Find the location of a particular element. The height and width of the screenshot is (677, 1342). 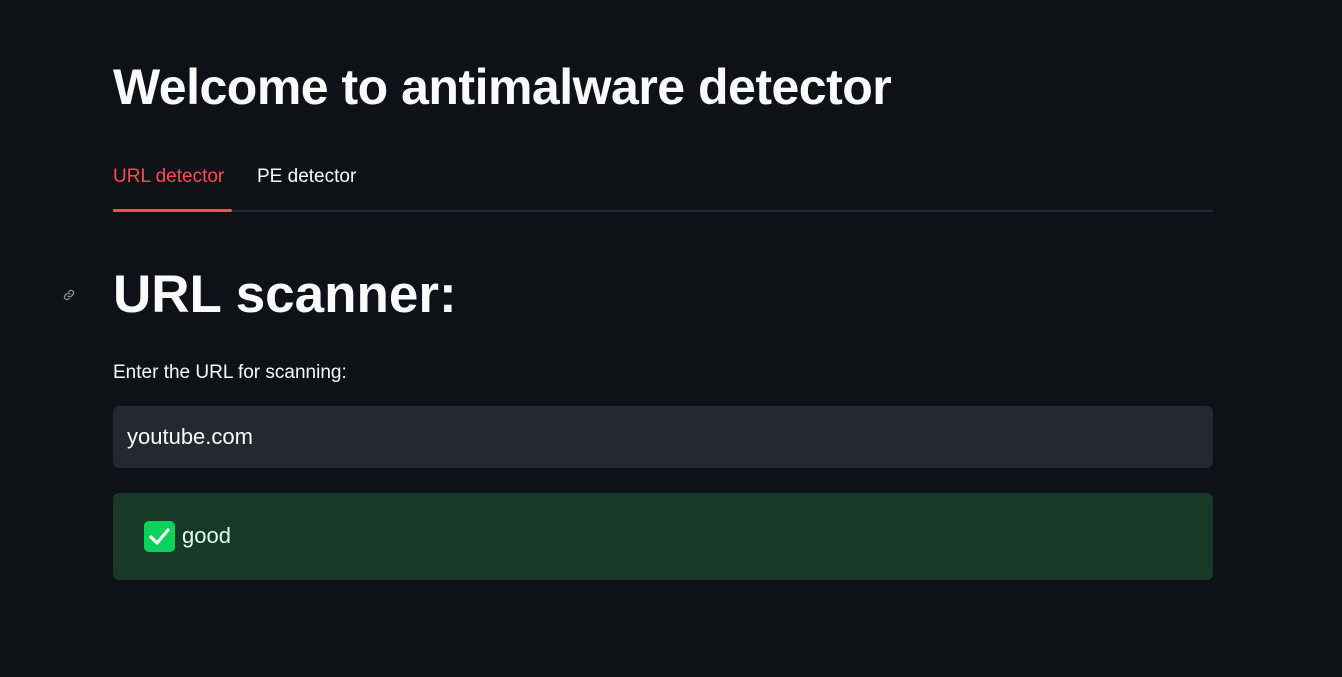

tab-divider is located at coordinates (663, 211).